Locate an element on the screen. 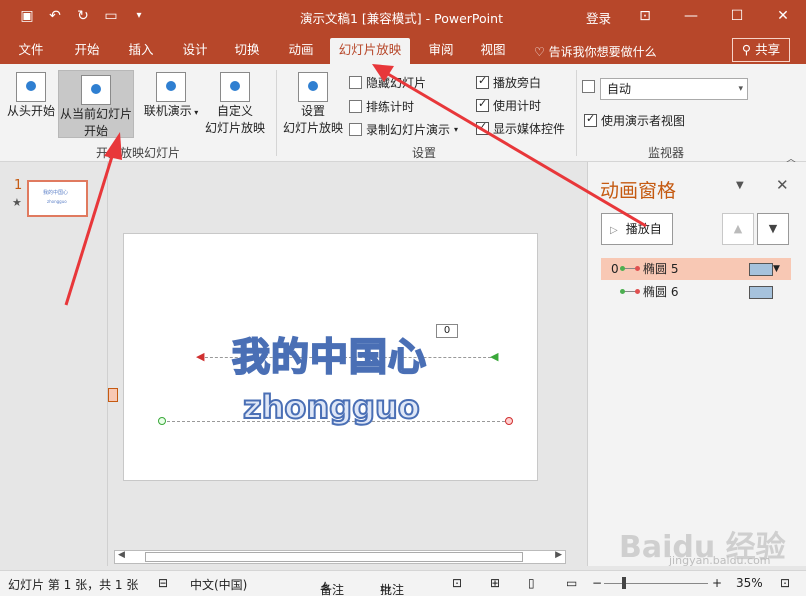  zoom-level: 35% is located at coordinates (749, 583).